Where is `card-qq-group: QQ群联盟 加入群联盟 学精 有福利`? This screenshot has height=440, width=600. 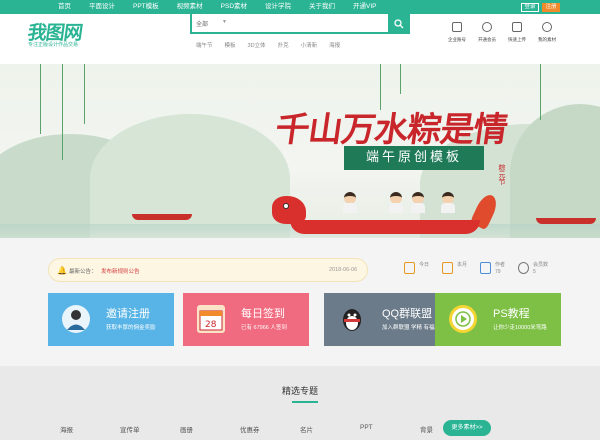
card-qq-group: QQ群联盟 加入群联盟 学精 有福利 is located at coordinates (387, 319).